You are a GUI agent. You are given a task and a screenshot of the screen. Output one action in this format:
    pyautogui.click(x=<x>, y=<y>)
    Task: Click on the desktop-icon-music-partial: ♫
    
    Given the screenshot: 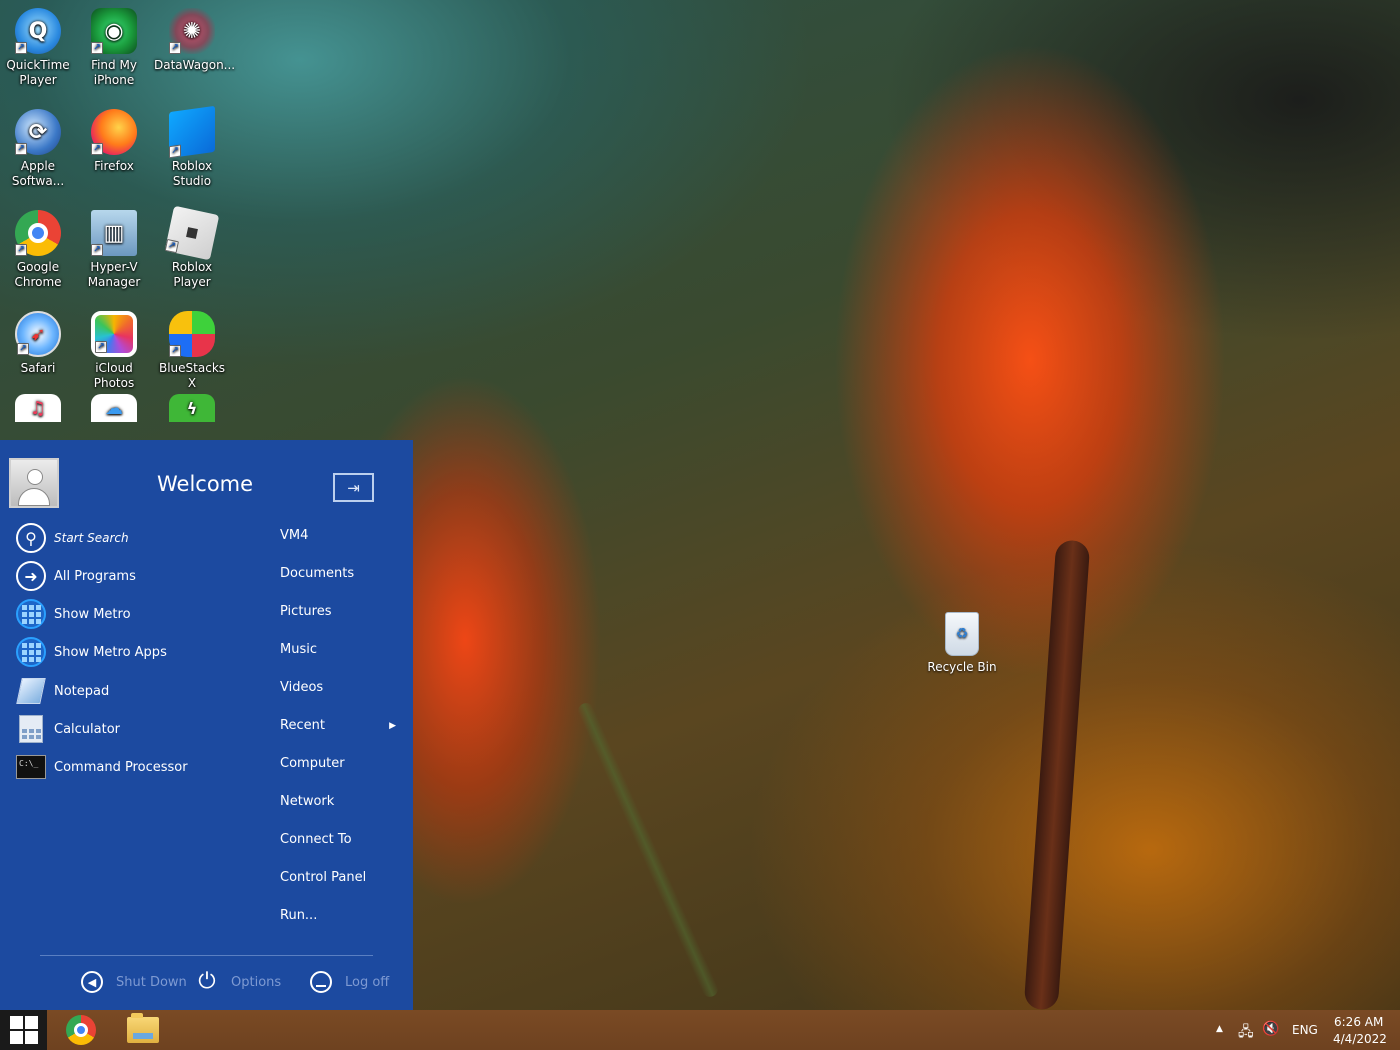 What is the action you would take?
    pyautogui.click(x=38, y=410)
    